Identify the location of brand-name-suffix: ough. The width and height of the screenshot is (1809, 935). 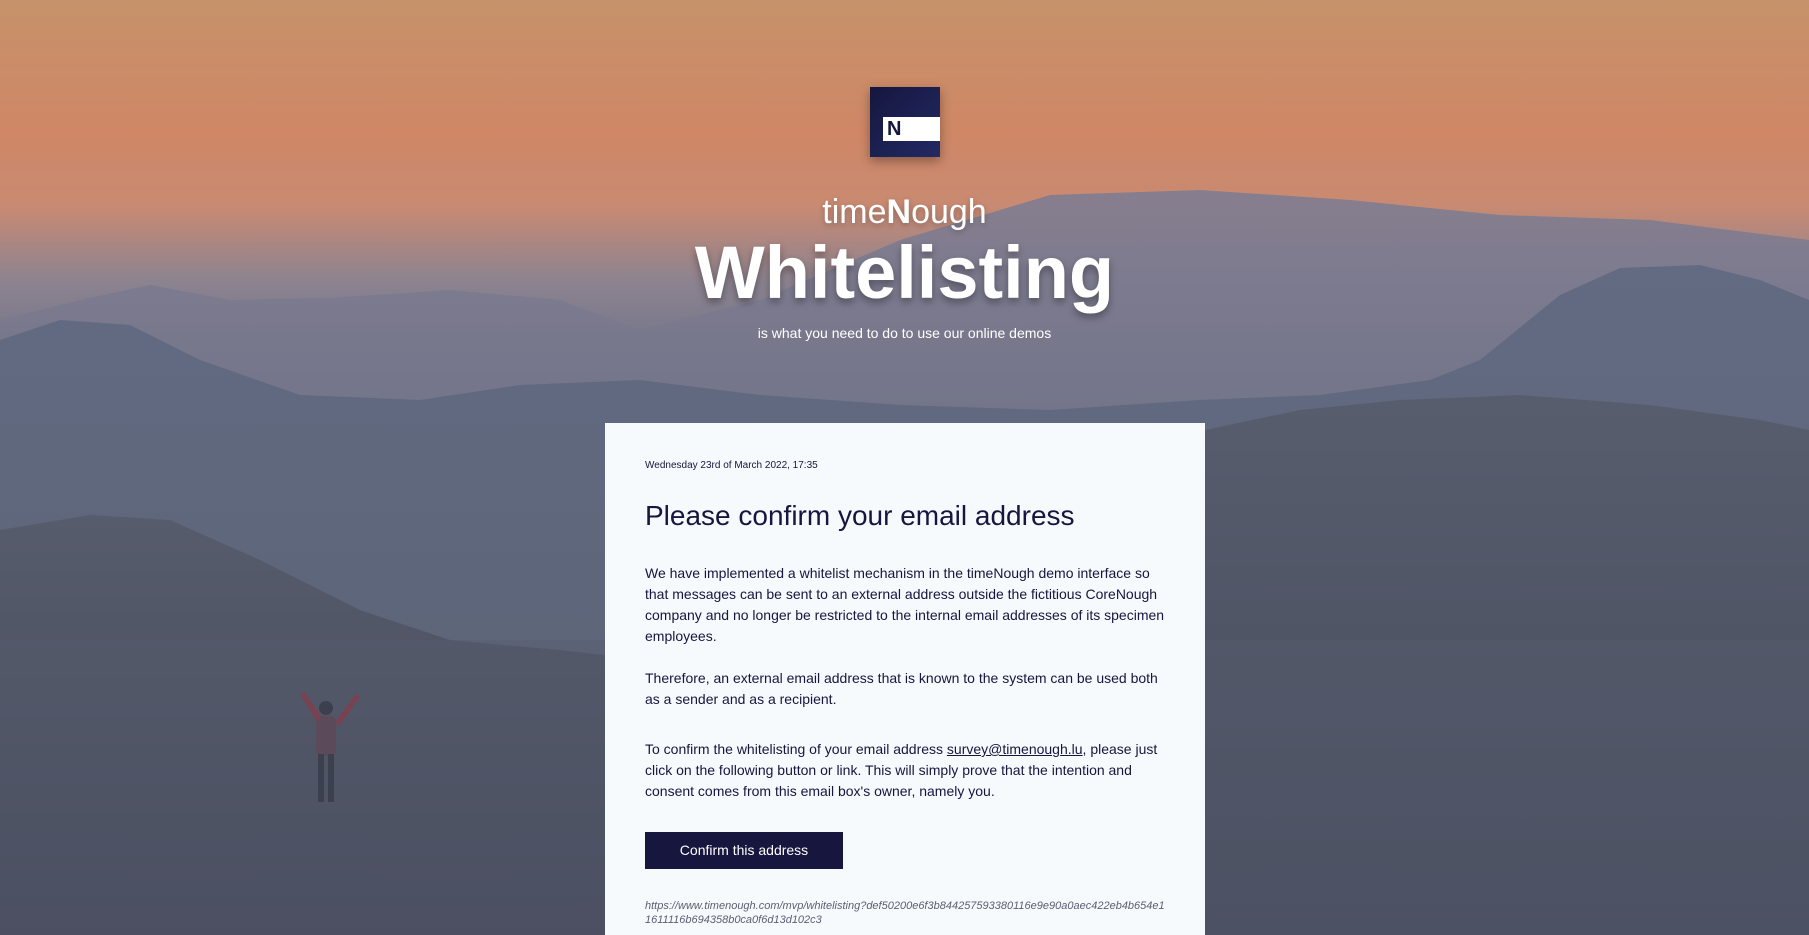
(949, 212).